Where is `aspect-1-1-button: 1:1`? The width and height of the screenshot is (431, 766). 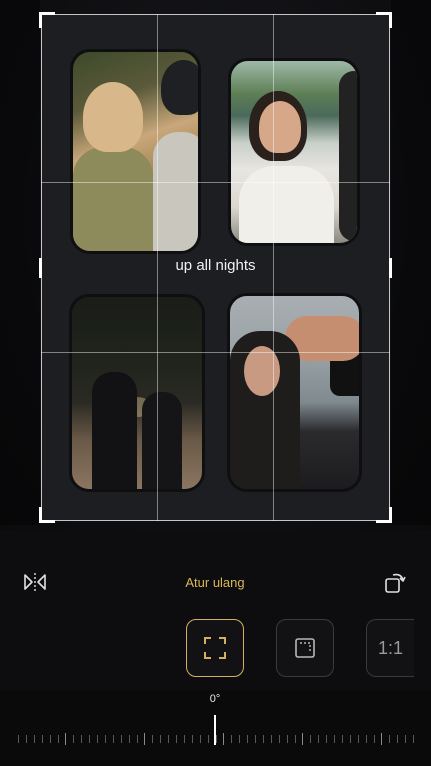
aspect-1-1-button: 1:1 is located at coordinates (390, 648).